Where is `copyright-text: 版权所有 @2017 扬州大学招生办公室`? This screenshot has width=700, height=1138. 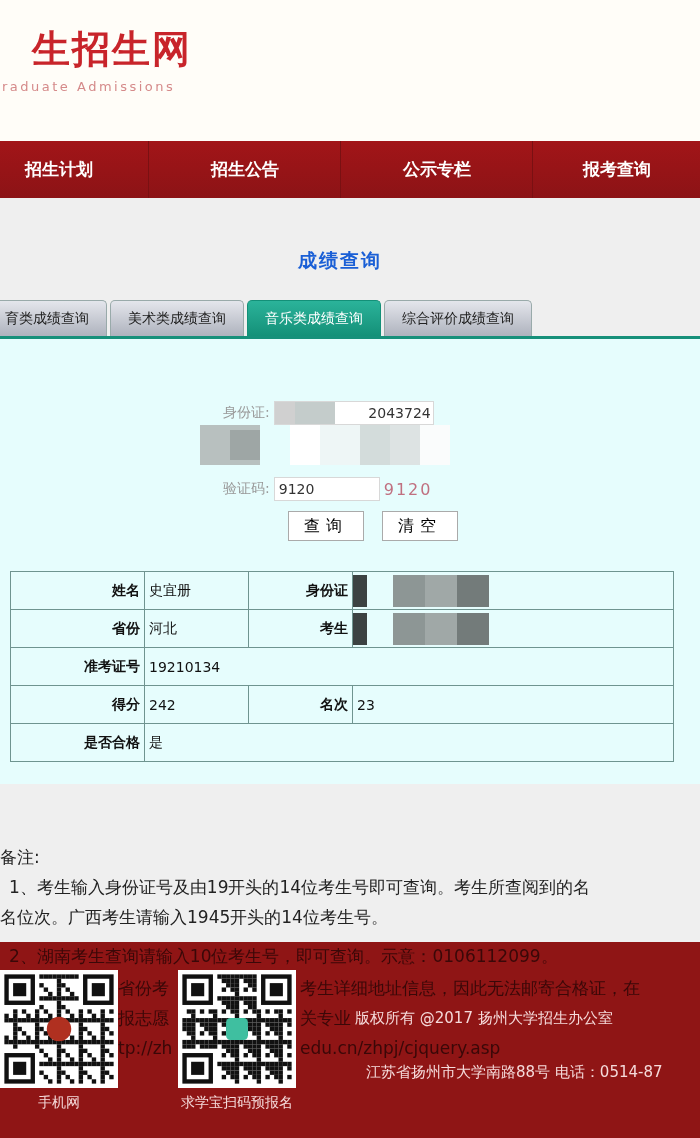 copyright-text: 版权所有 @2017 扬州大学招生办公室 is located at coordinates (484, 1018).